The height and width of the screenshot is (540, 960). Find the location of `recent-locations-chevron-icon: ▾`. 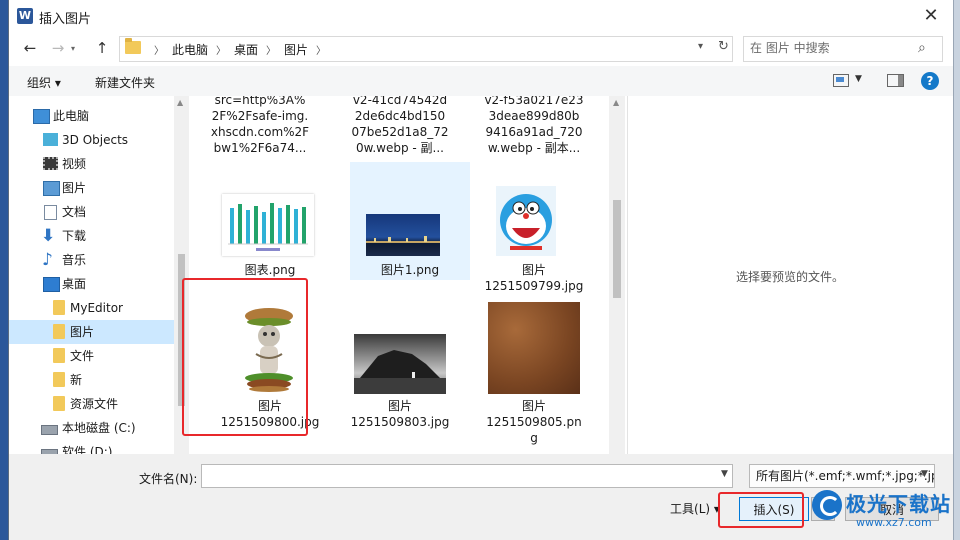

recent-locations-chevron-icon: ▾ is located at coordinates (73, 48).